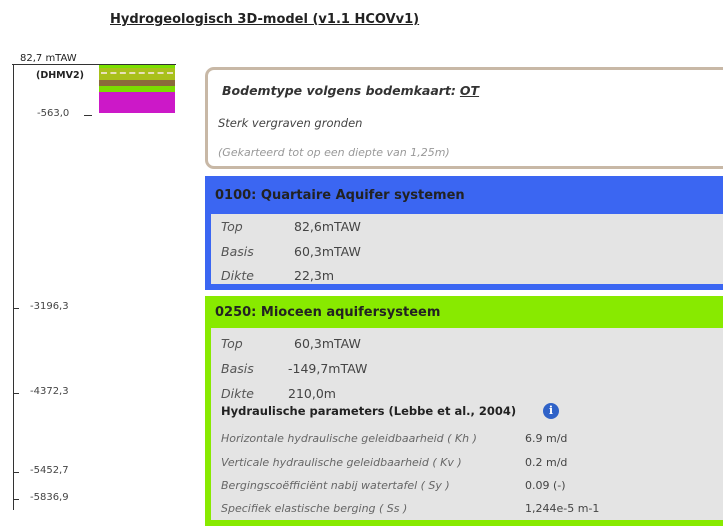 The image size is (723, 526). What do you see at coordinates (327, 226) in the screenshot?
I see `prop-value-top: 82,6mTAW` at bounding box center [327, 226].